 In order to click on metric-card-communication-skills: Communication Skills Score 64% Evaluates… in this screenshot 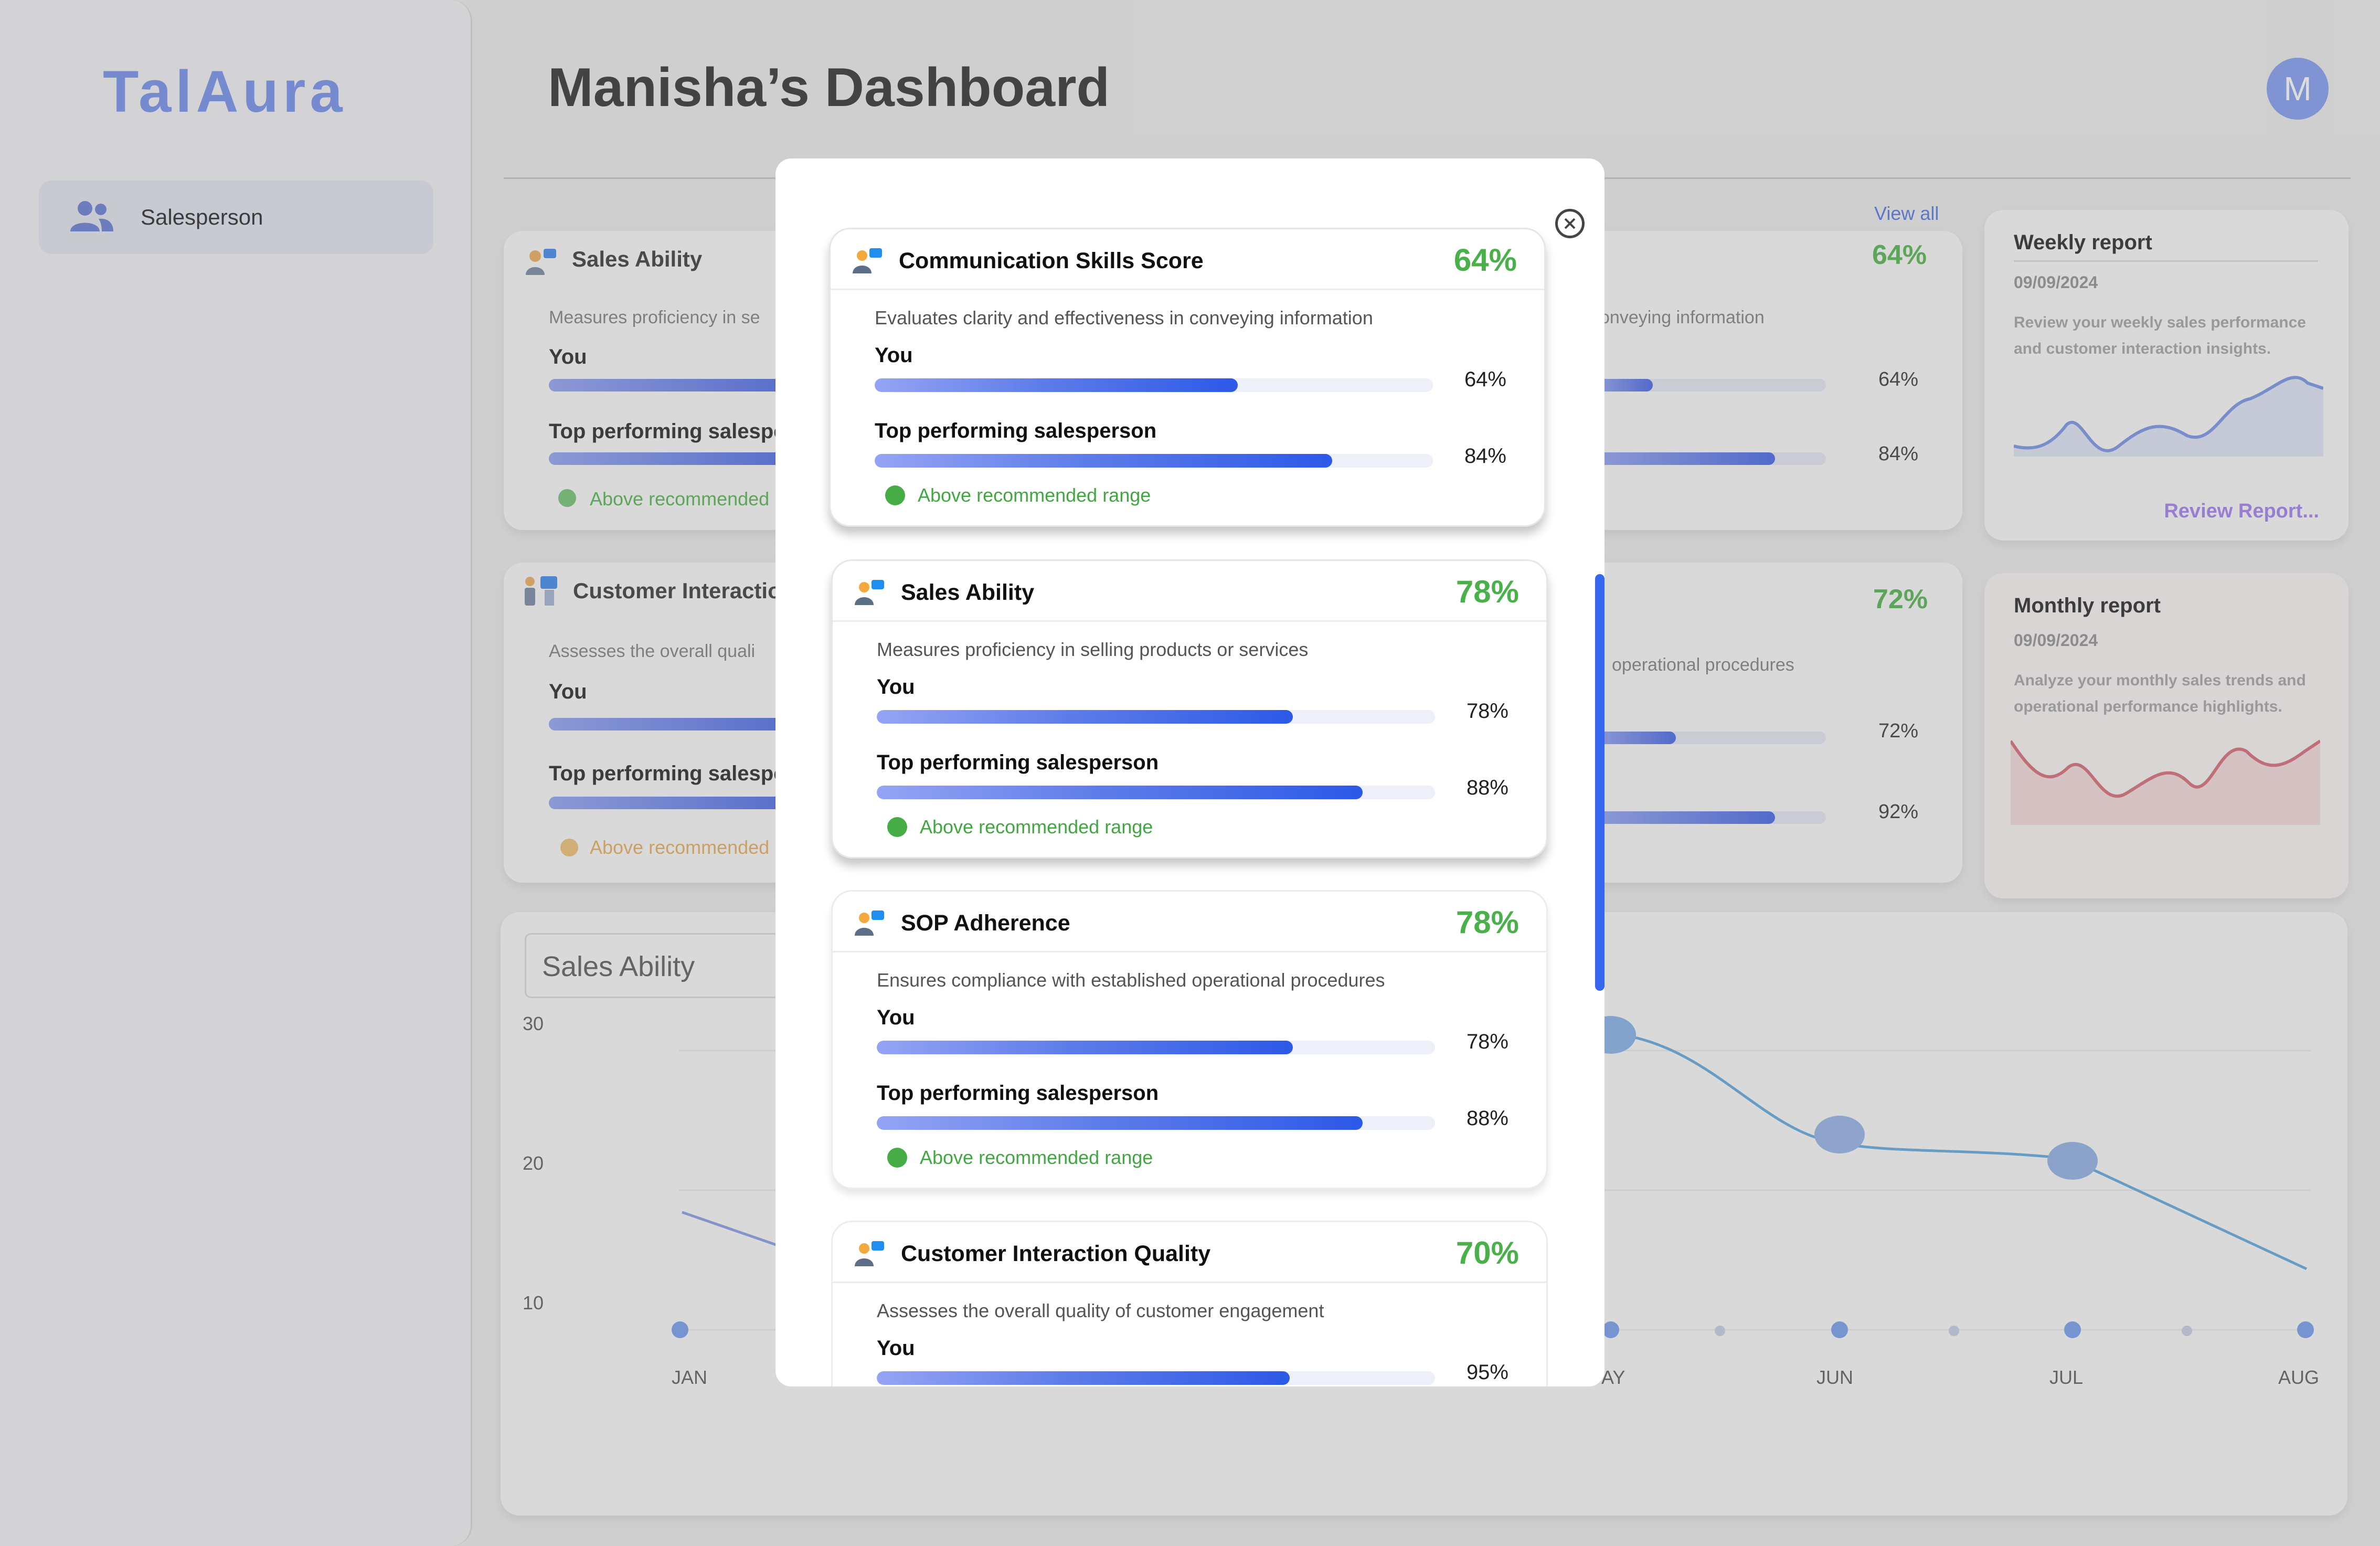, I will do `click(1187, 377)`.